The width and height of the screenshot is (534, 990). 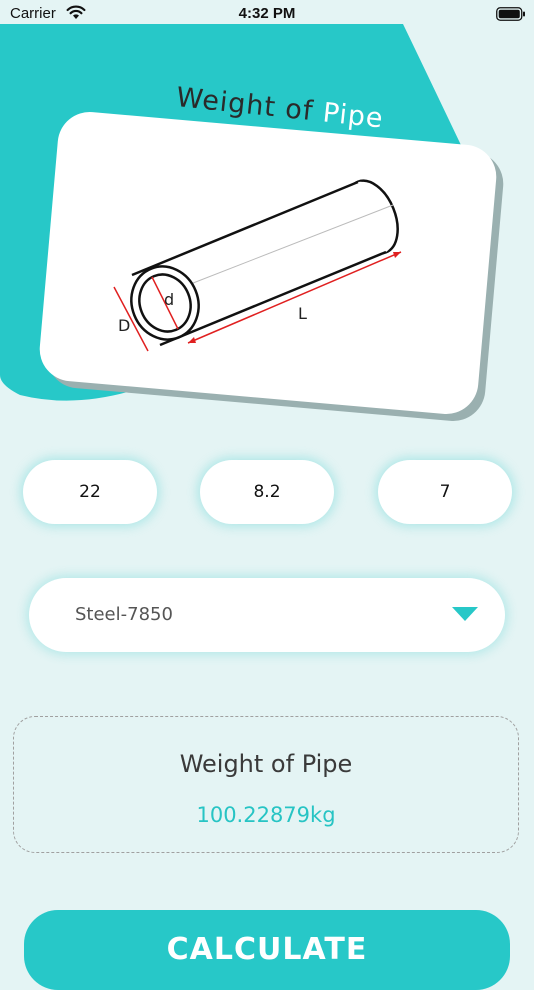 What do you see at coordinates (266, 764) in the screenshot?
I see `result-label: Weight of Pipe` at bounding box center [266, 764].